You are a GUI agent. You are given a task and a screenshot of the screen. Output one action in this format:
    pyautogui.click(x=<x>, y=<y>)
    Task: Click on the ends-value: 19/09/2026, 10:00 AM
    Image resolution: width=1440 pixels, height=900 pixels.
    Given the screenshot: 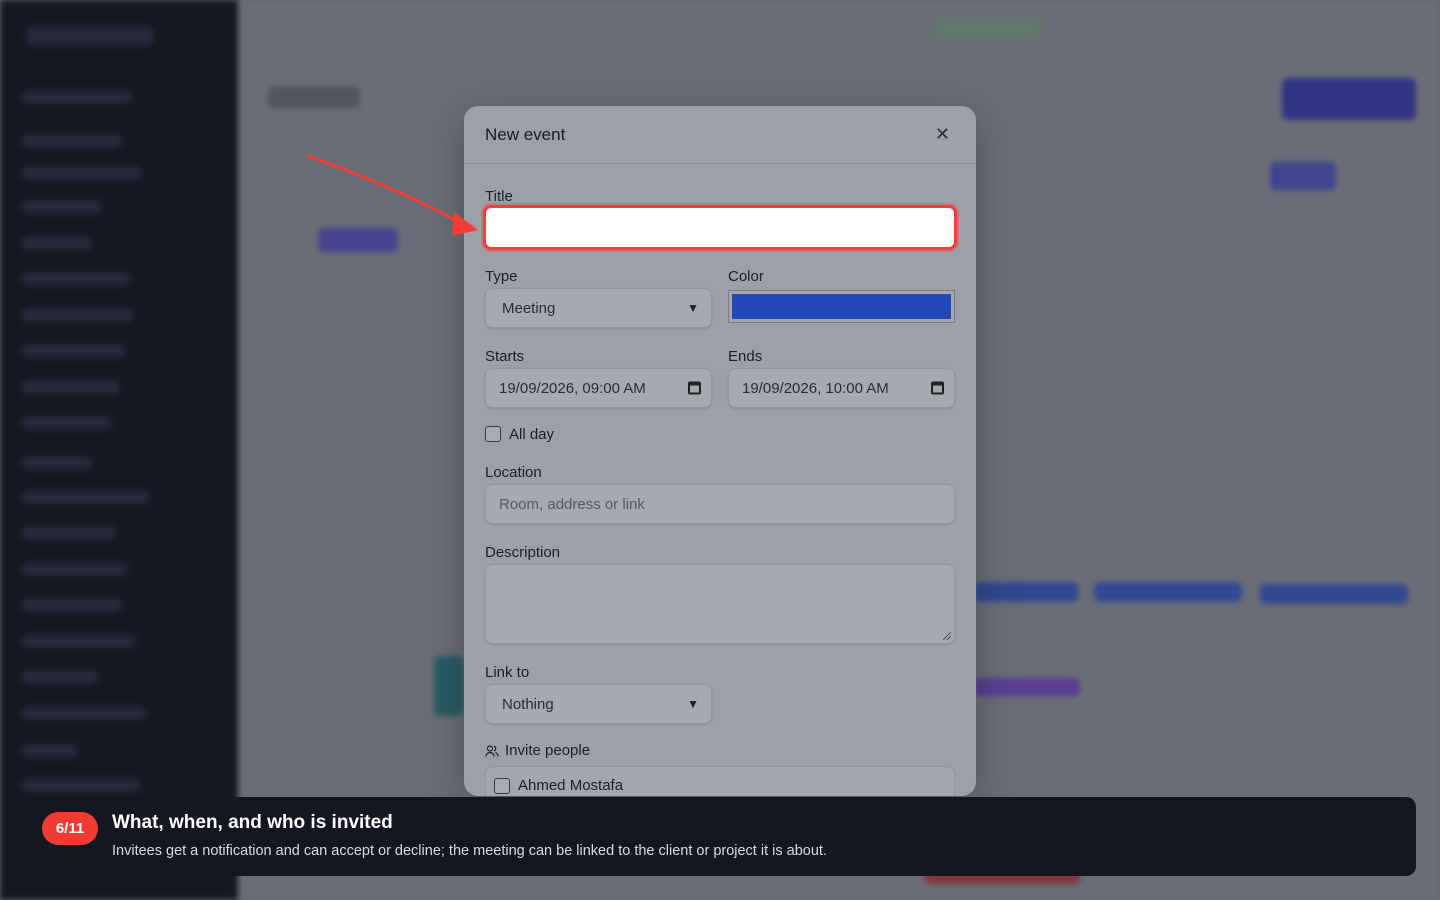 What is the action you would take?
    pyautogui.click(x=815, y=388)
    